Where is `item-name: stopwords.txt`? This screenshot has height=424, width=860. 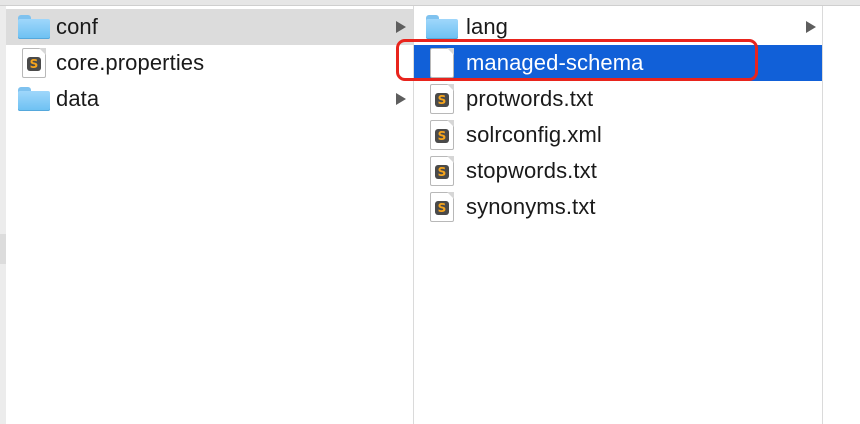
item-name: stopwords.txt is located at coordinates (531, 170).